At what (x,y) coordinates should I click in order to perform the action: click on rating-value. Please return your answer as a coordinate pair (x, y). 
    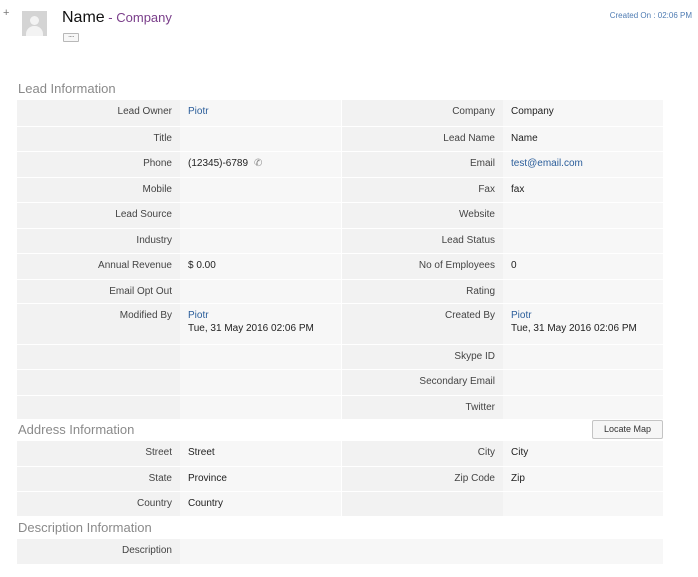
    Looking at the image, I should click on (583, 291).